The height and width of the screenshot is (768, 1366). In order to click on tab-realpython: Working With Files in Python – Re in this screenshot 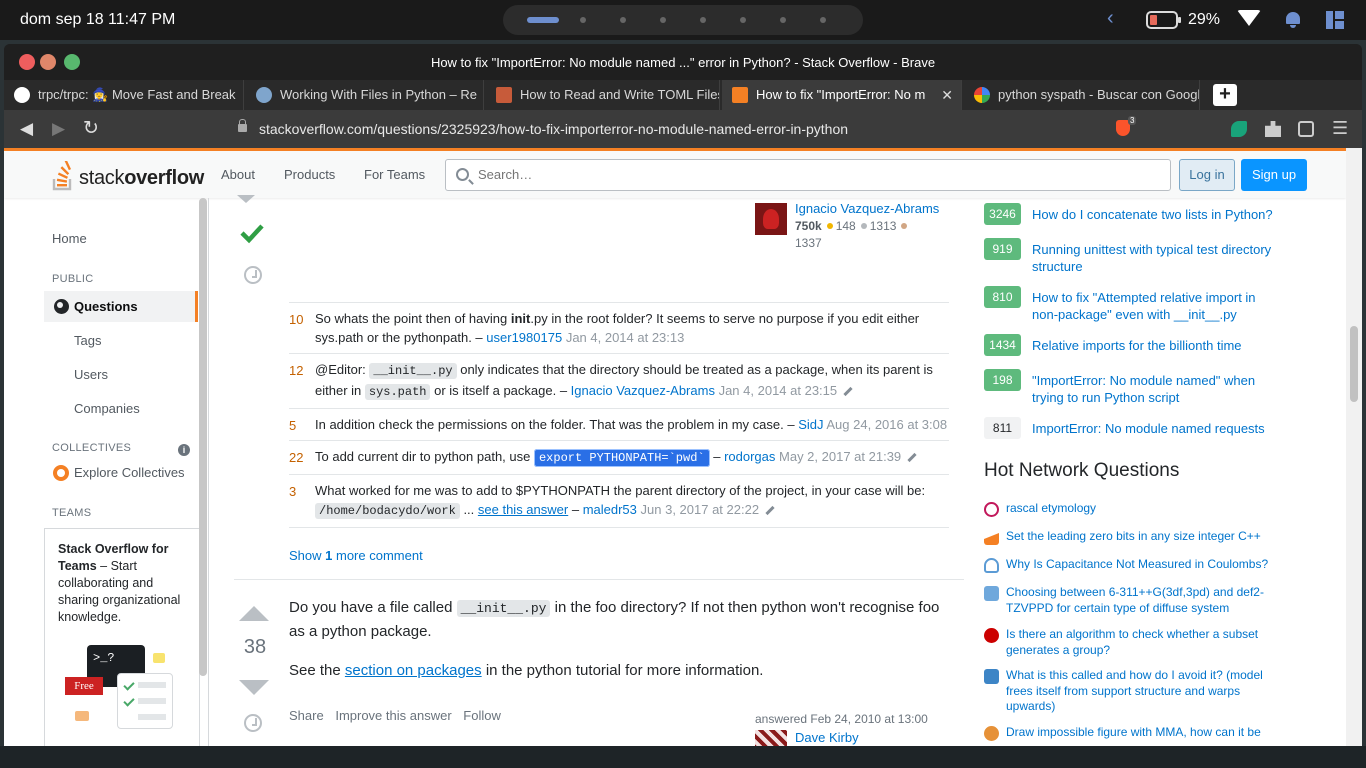, I will do `click(365, 95)`.